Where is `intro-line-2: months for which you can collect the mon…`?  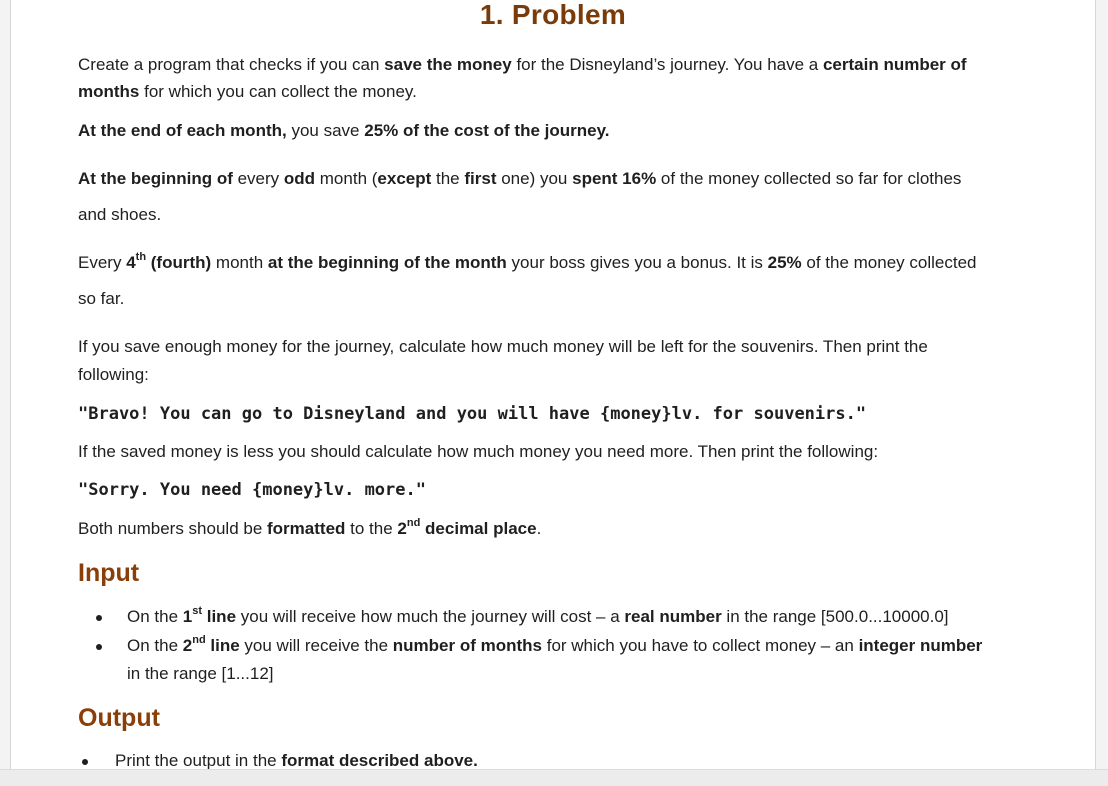 intro-line-2: months for which you can collect the mon… is located at coordinates (247, 92).